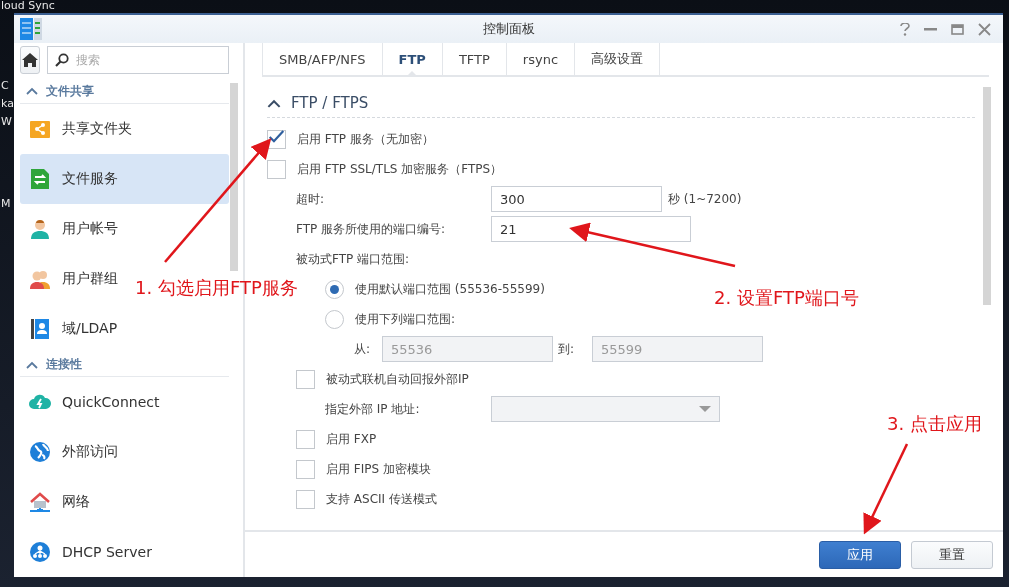  I want to click on window-title: 控制面板, so click(508, 29).